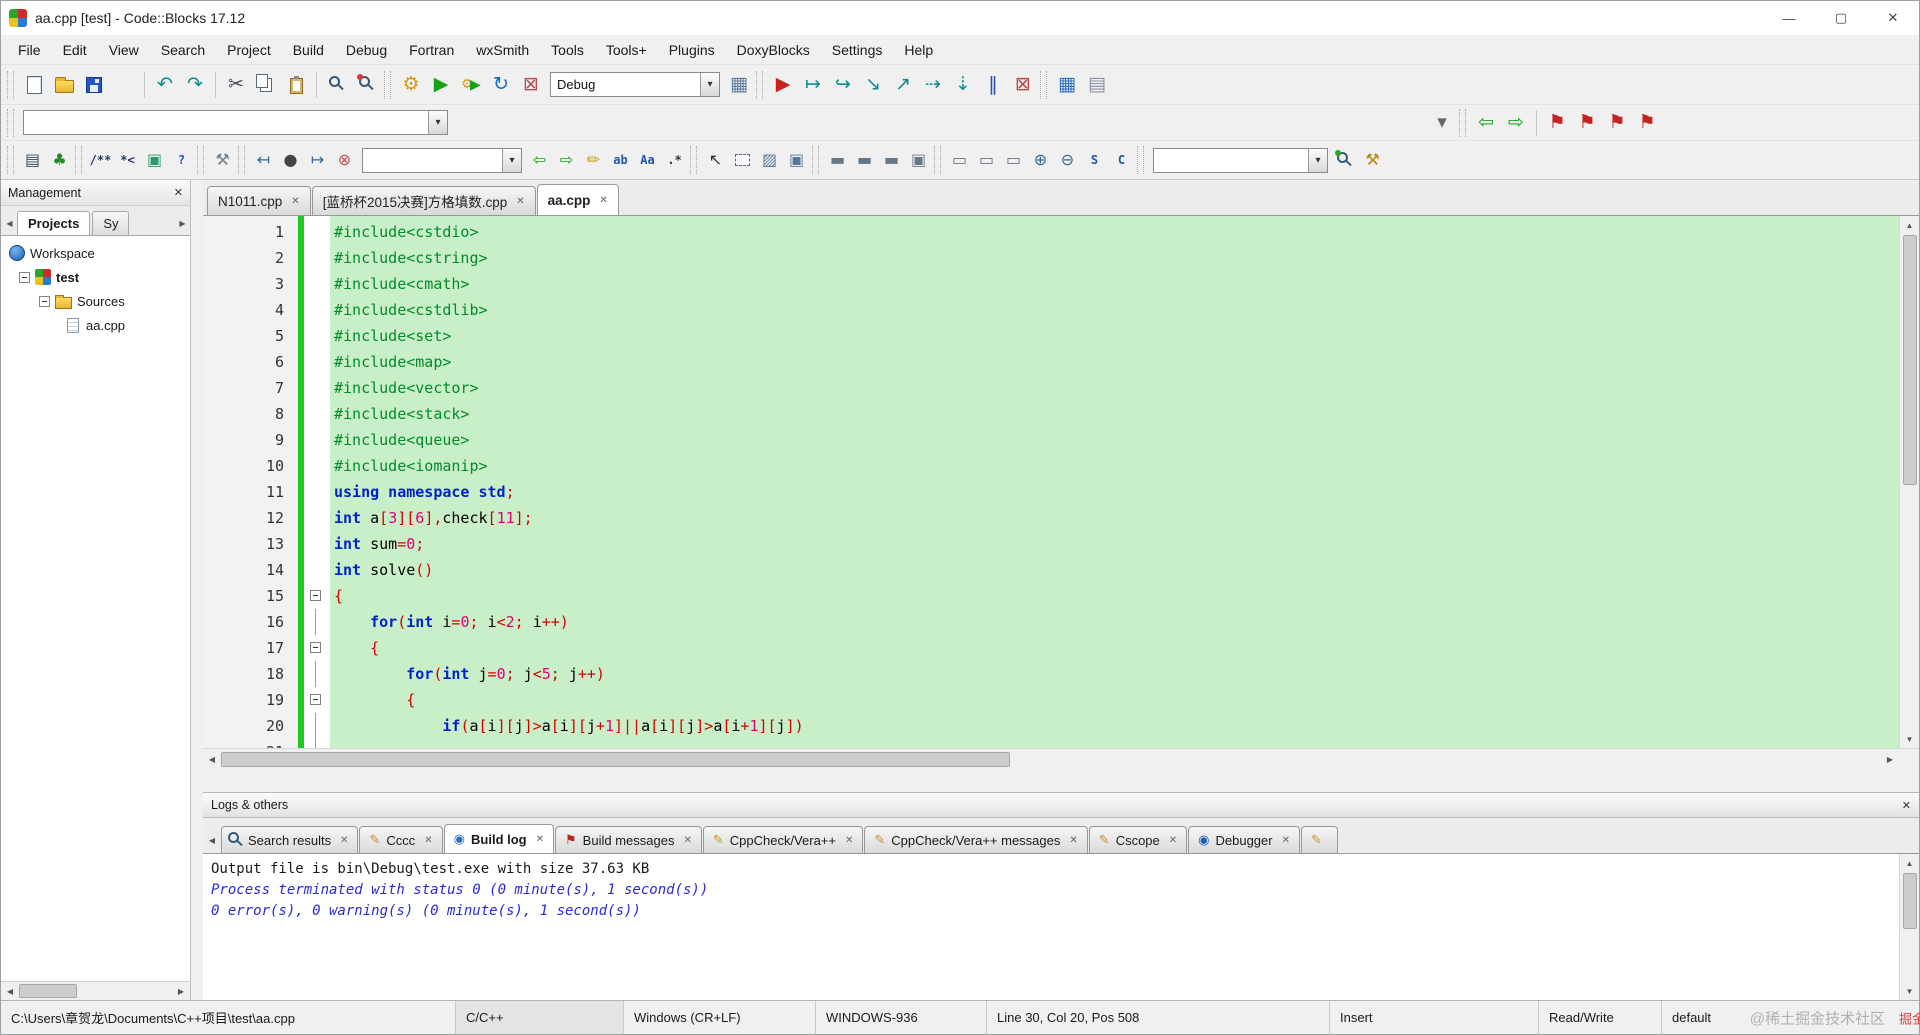  I want to click on code-line-9: 9 #include<queue>, so click(1051, 440).